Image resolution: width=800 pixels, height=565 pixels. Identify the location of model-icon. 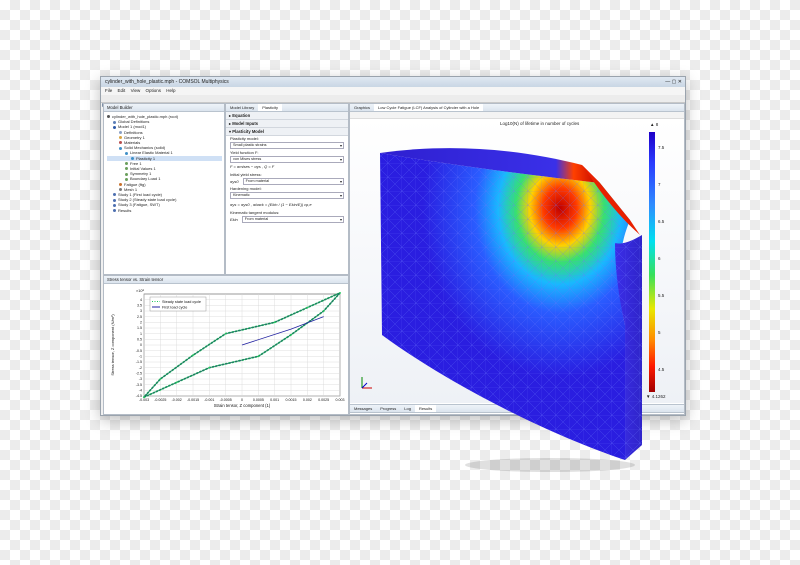
(114, 127).